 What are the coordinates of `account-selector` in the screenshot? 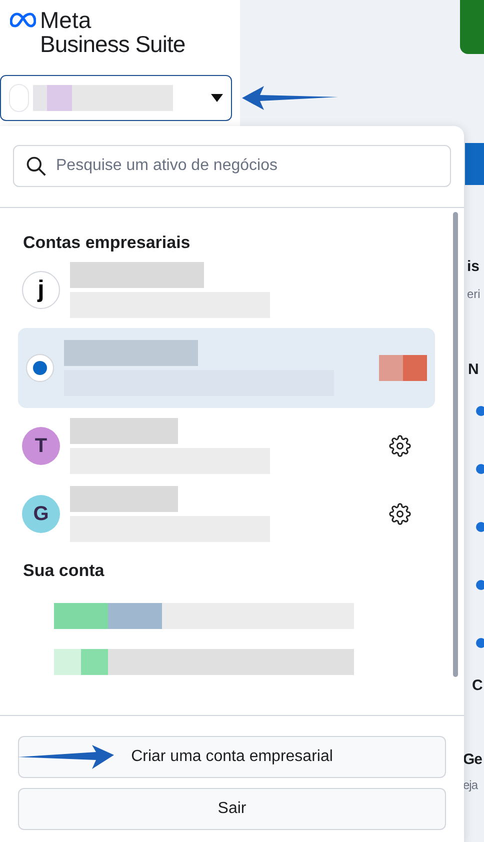 It's located at (116, 98).